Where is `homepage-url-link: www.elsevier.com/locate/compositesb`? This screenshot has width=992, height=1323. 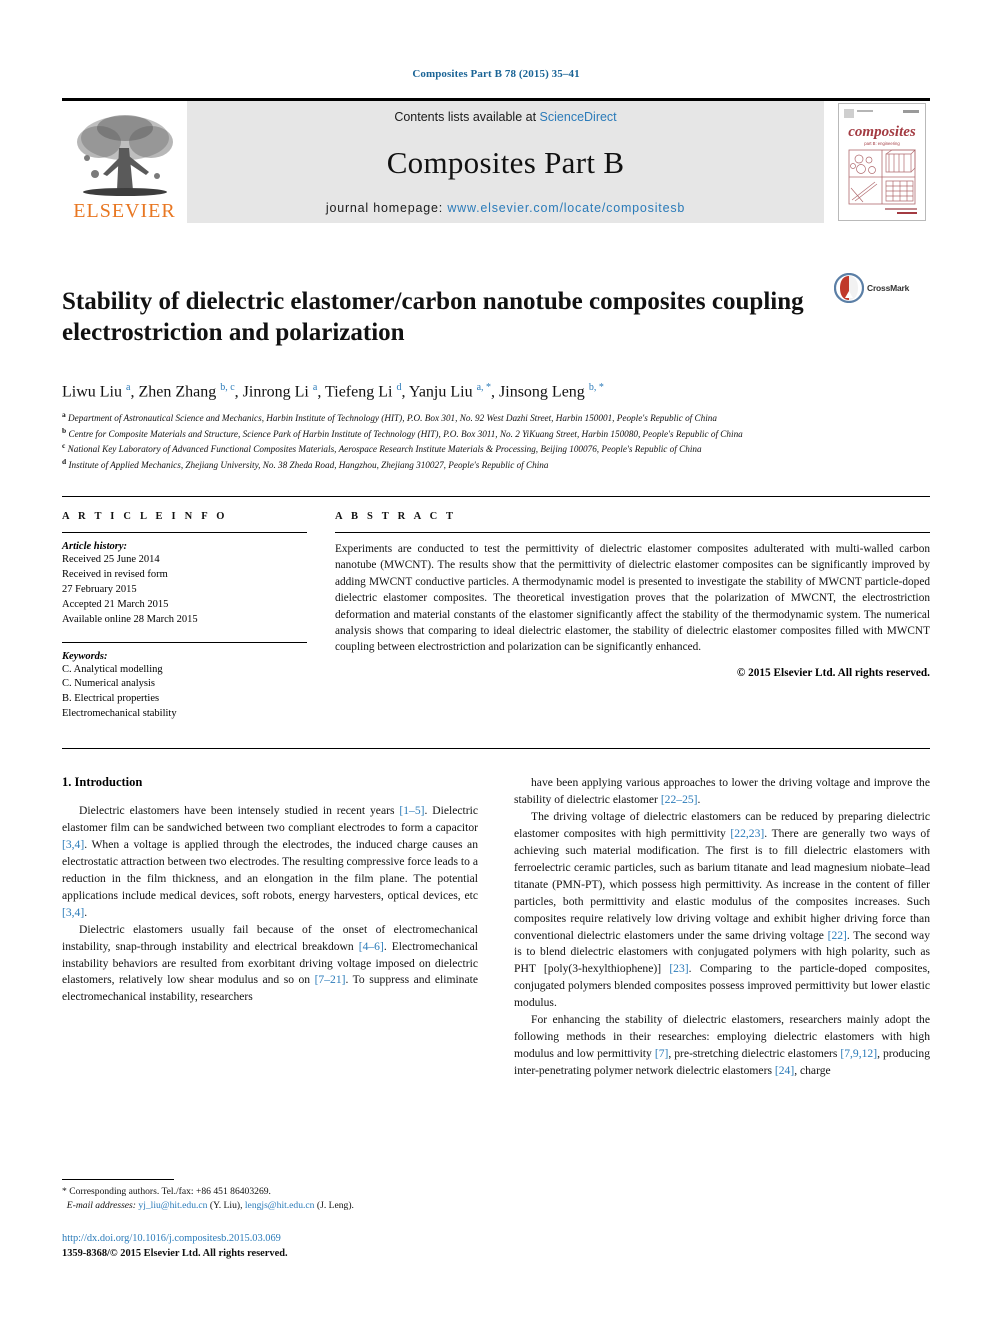
homepage-url-link: www.elsevier.com/locate/compositesb is located at coordinates (566, 208).